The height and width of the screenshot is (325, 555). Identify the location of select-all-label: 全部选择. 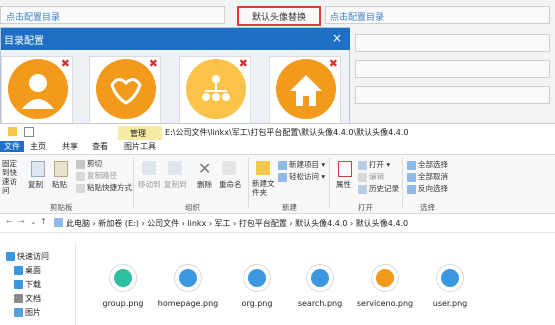
(433, 164).